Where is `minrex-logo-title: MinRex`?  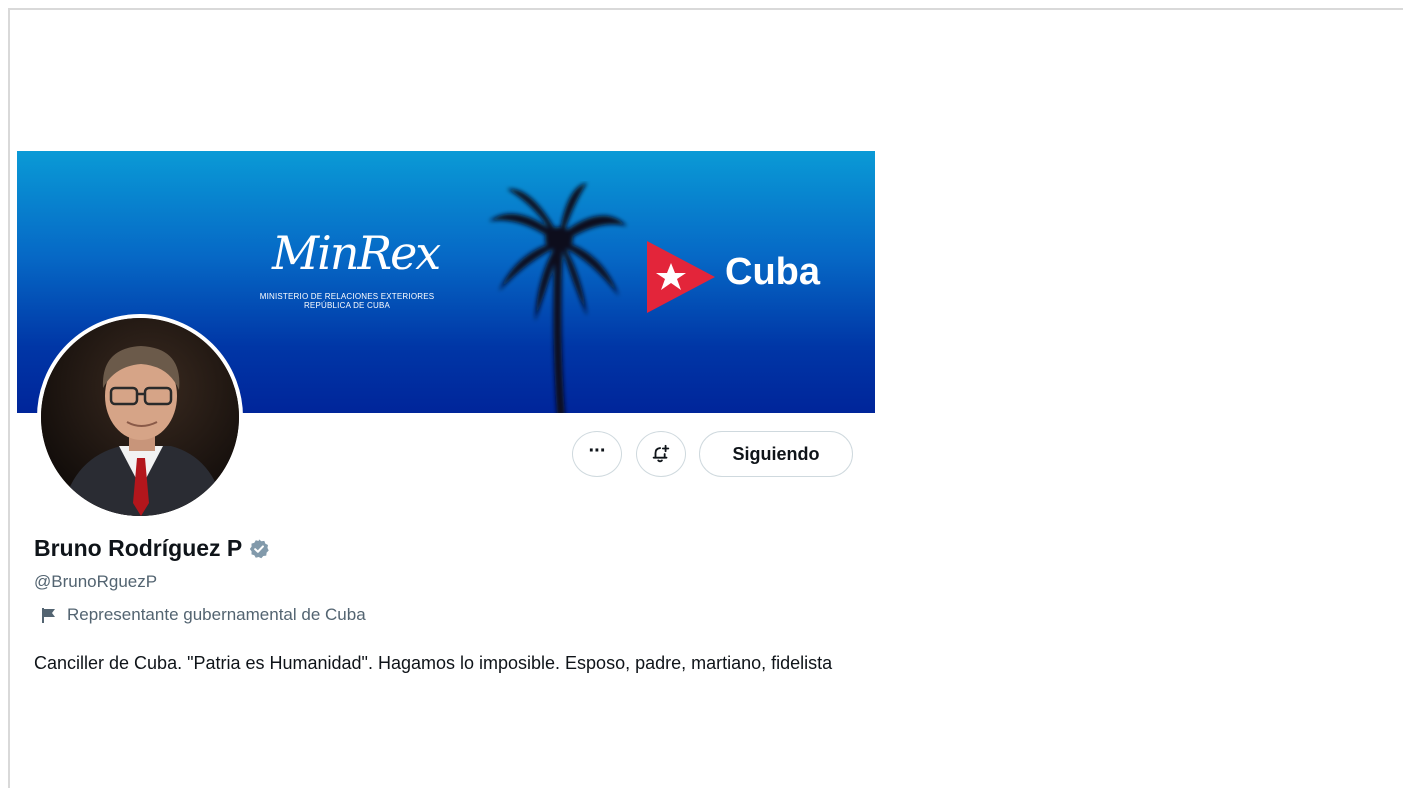 minrex-logo-title: MinRex is located at coordinates (356, 253).